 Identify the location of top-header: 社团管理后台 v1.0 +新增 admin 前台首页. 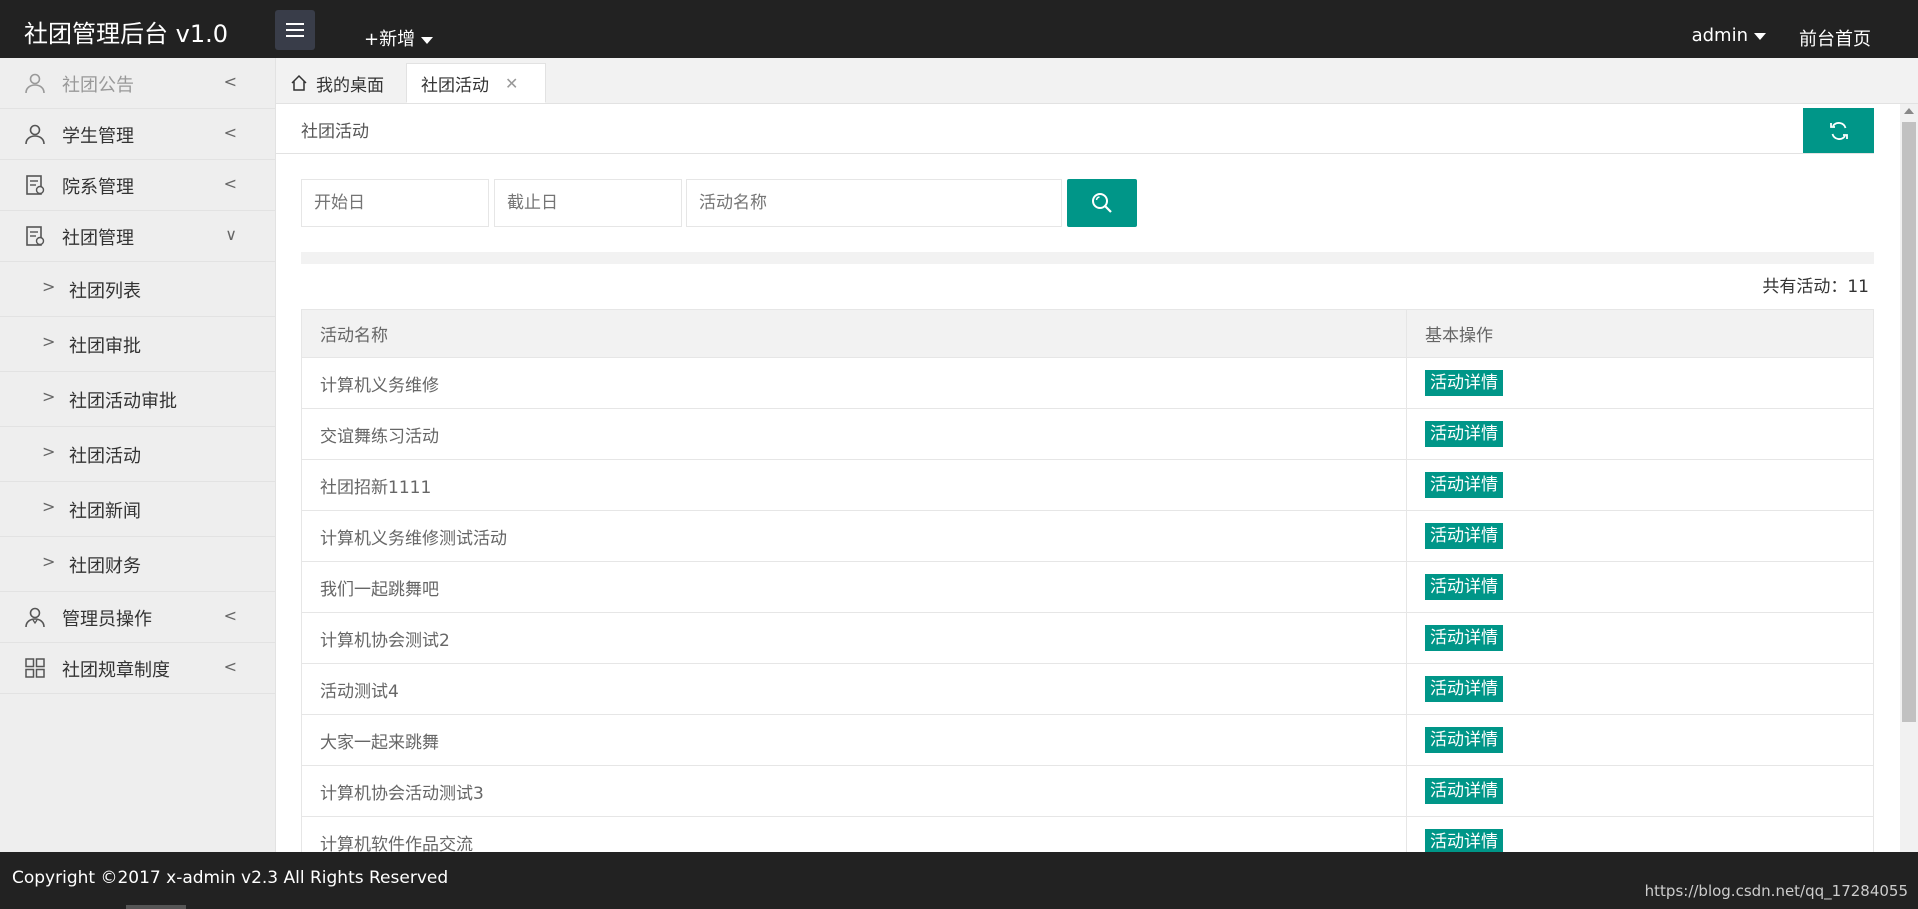
(959, 29).